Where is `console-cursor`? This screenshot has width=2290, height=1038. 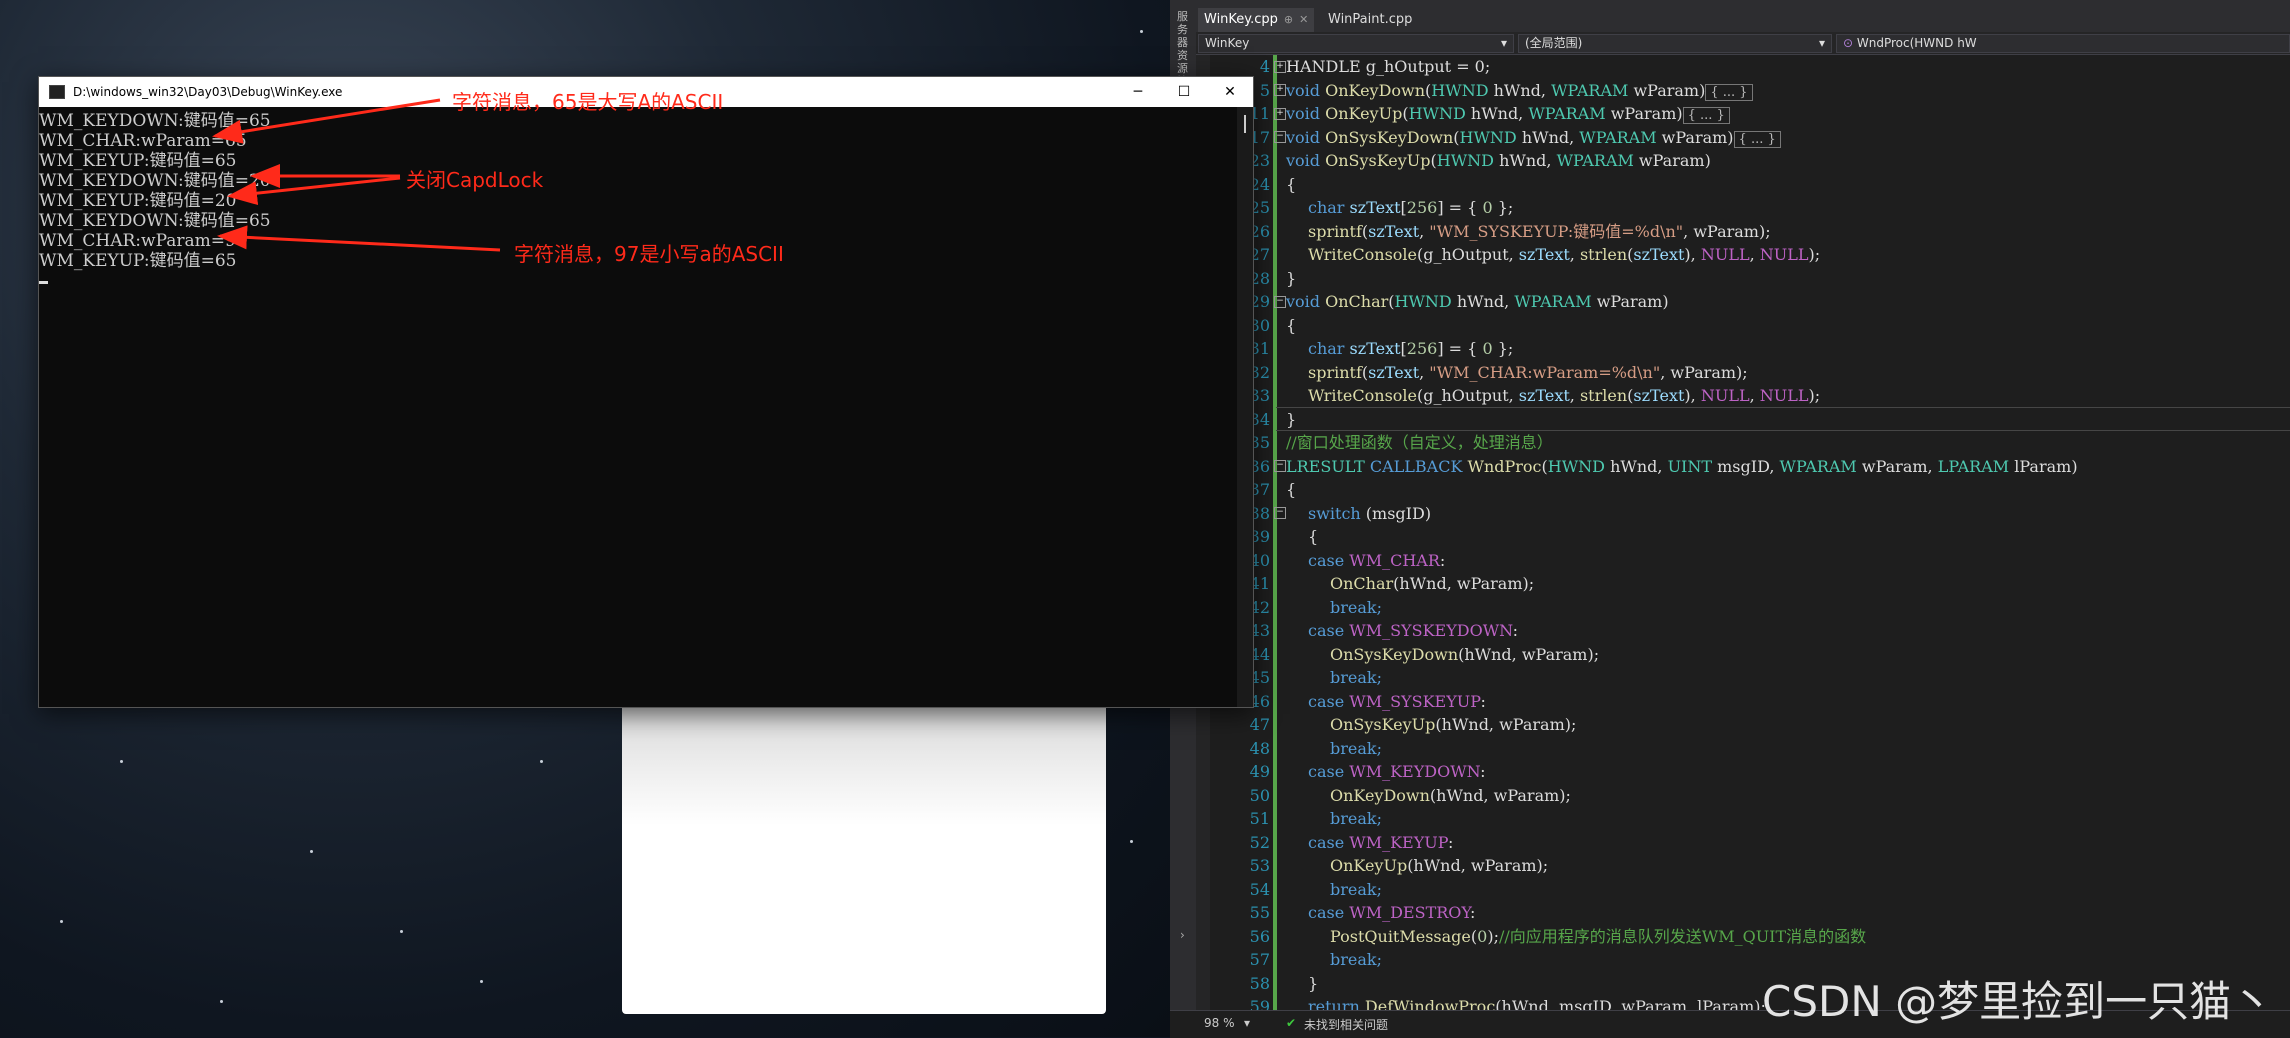
console-cursor is located at coordinates (43, 282).